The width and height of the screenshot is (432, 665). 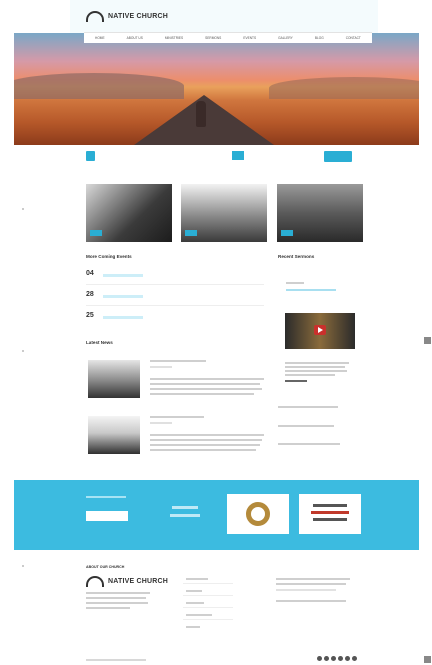 I want to click on hero-person, so click(x=201, y=114).